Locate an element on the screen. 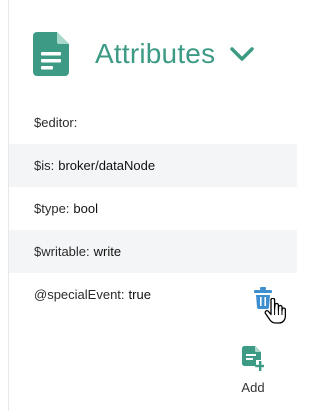 Image resolution: width=320 pixels, height=411 pixels. attributes-header: Attributes is located at coordinates (163, 54).